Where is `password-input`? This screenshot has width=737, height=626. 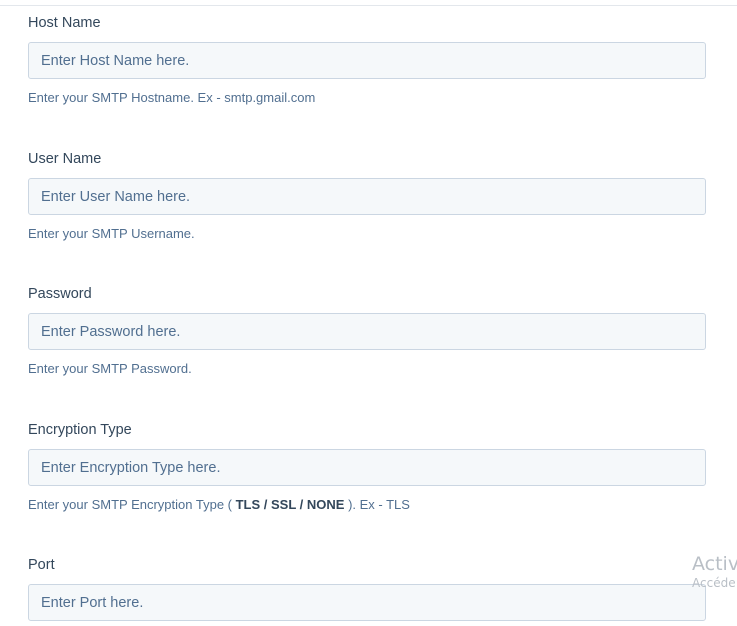
password-input is located at coordinates (367, 331).